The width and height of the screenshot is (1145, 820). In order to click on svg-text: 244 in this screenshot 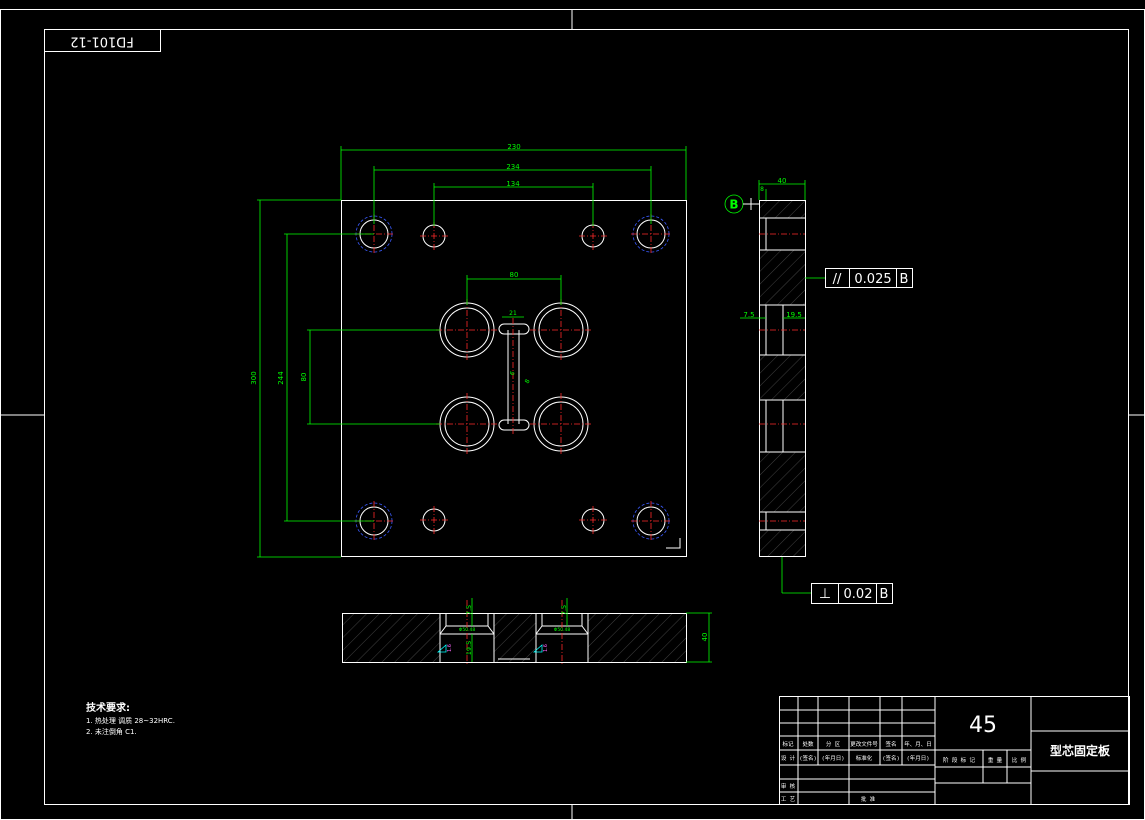, I will do `click(281, 378)`.